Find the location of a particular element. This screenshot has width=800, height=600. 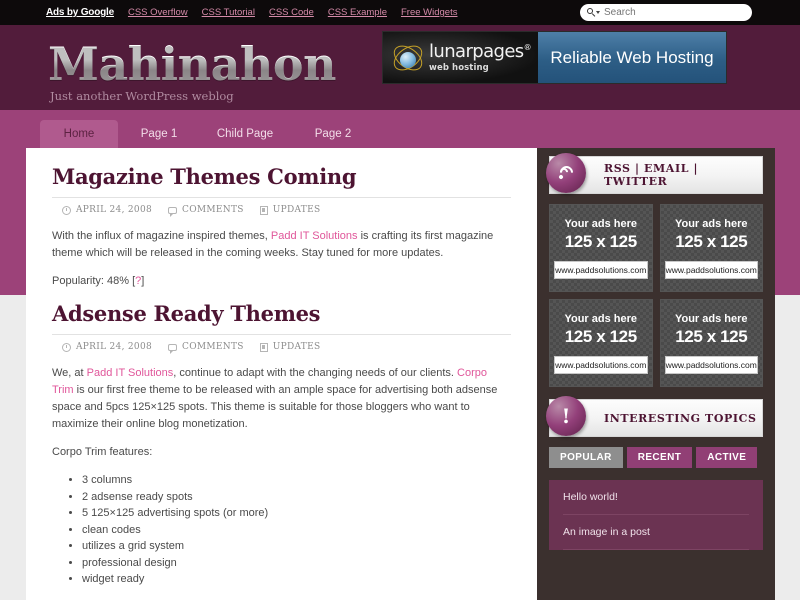

site-tagline: Just another WordPress weblog is located at coordinates (142, 96).